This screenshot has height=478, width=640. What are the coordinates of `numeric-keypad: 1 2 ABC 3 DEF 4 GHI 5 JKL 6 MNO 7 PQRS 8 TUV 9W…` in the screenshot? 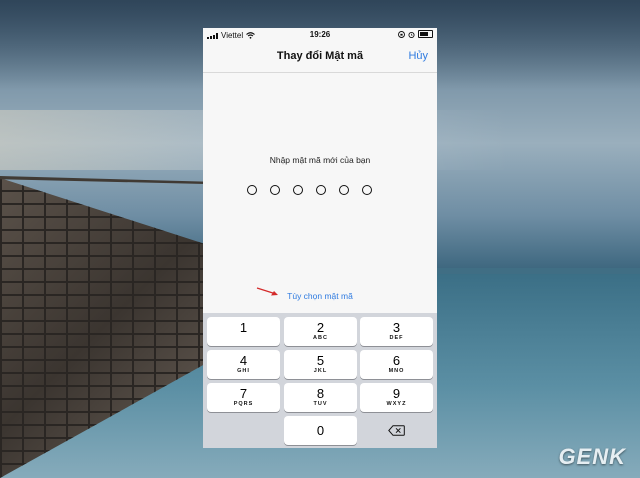 It's located at (320, 380).